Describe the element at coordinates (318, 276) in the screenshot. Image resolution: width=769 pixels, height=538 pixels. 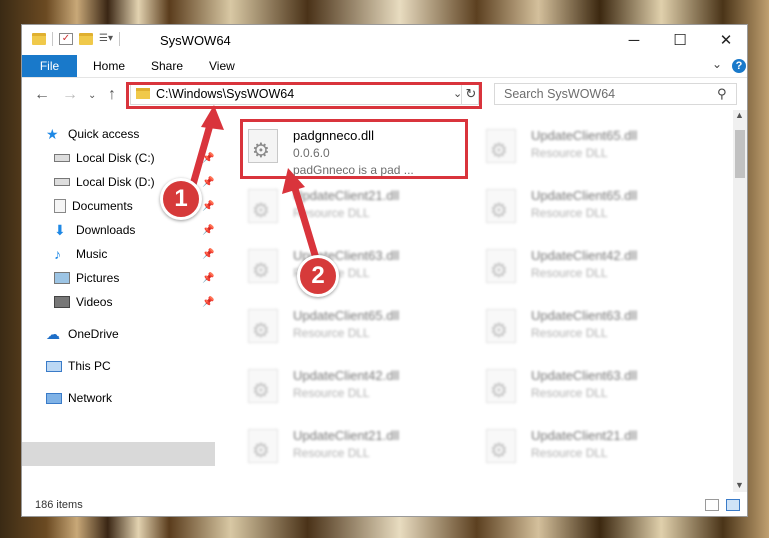
I see `step-badge-2: 2` at that location.